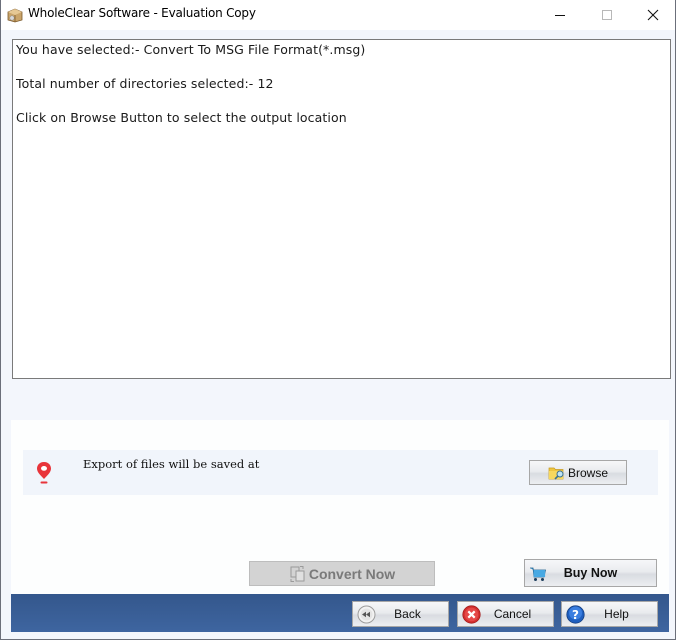  What do you see at coordinates (587, 472) in the screenshot?
I see `browse-label: Browse` at bounding box center [587, 472].